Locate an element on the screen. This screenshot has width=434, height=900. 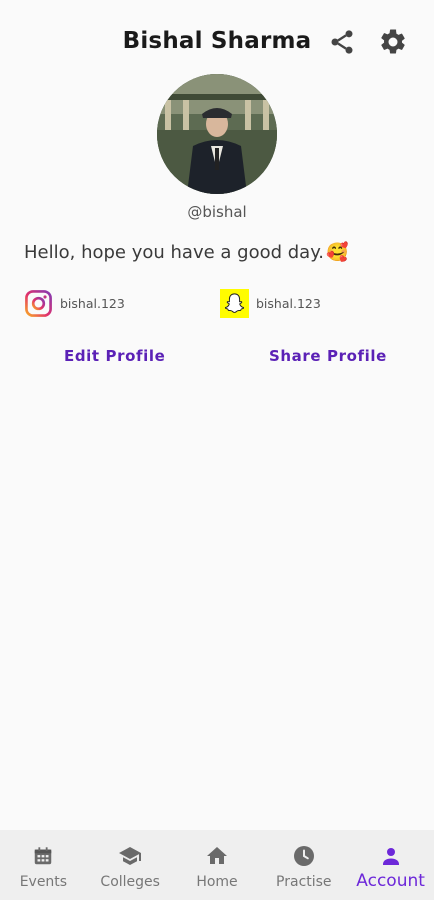
nav-item-home: Home is located at coordinates (217, 865).